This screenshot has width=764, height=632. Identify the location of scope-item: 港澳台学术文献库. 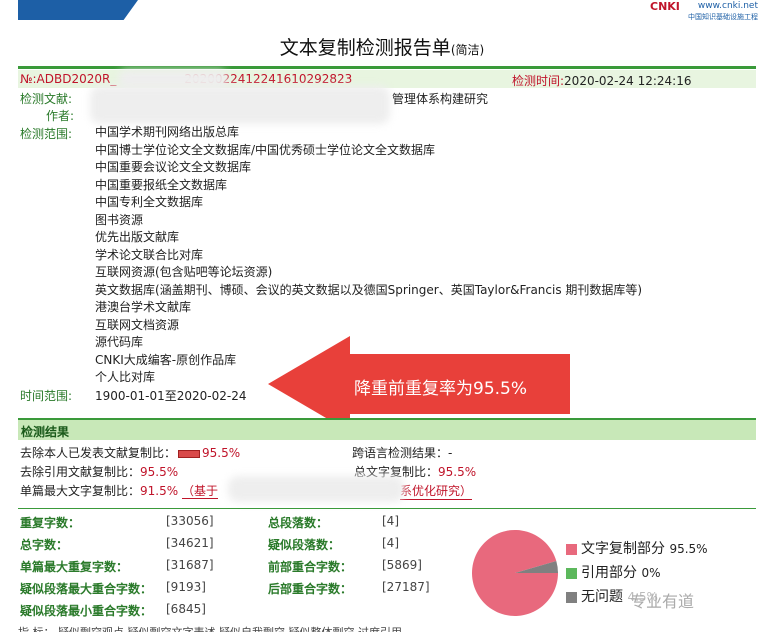
(143, 307).